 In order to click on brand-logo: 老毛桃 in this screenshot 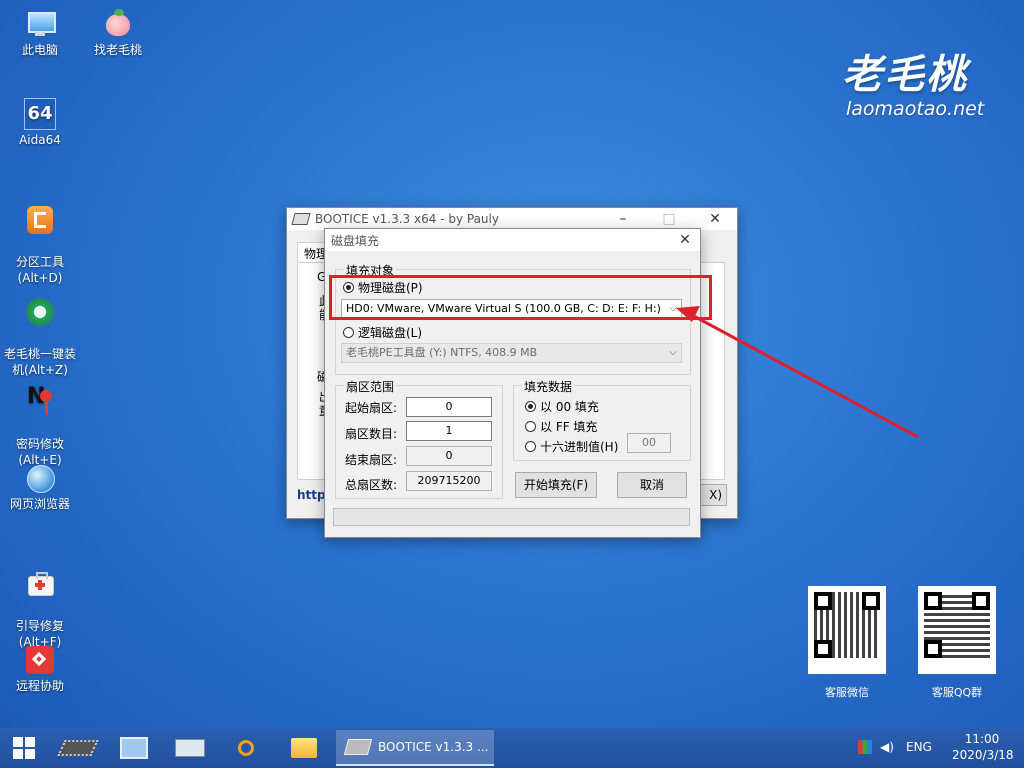, I will do `click(905, 74)`.